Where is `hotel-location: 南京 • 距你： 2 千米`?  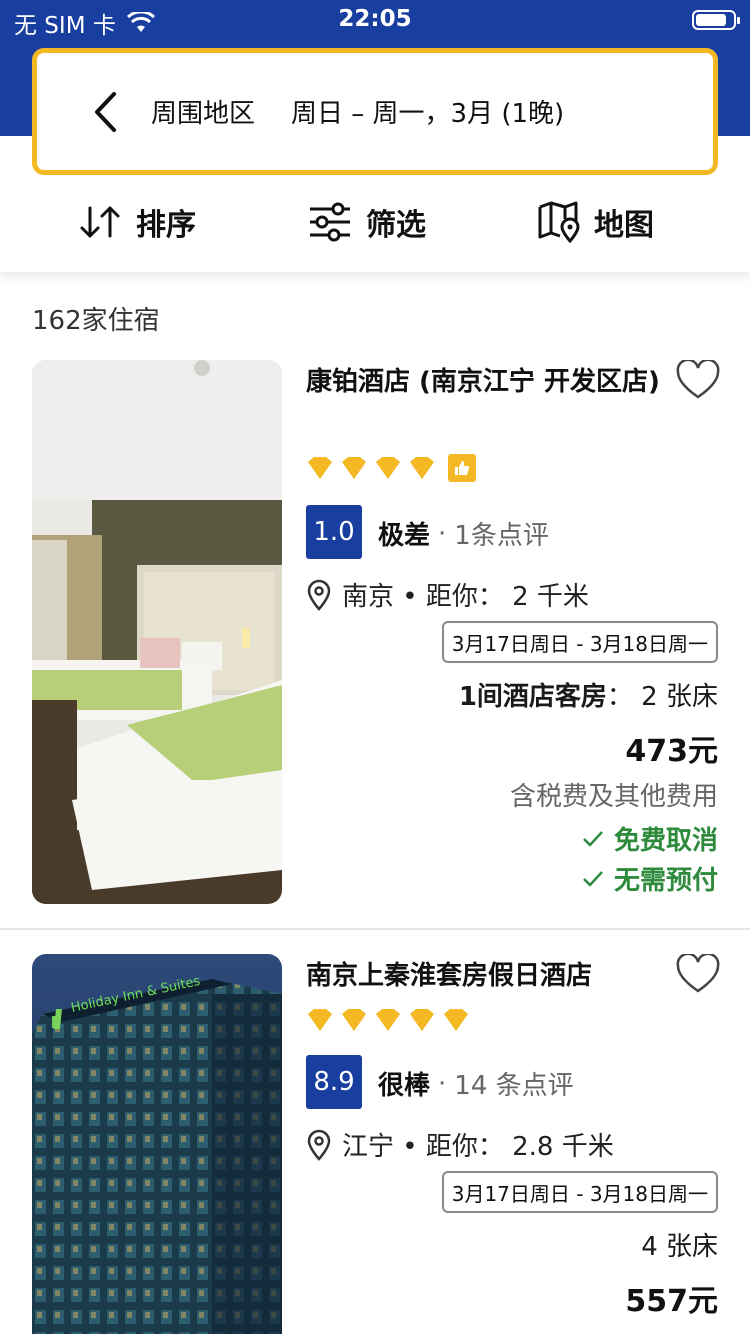
hotel-location: 南京 • 距你： 2 千米 is located at coordinates (447, 594).